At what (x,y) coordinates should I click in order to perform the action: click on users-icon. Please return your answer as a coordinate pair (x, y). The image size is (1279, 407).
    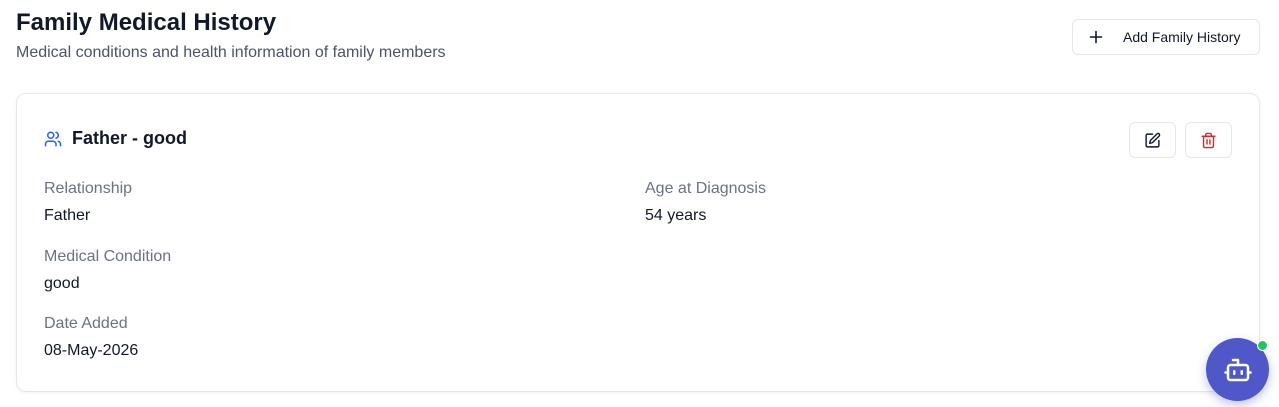
    Looking at the image, I should click on (53, 139).